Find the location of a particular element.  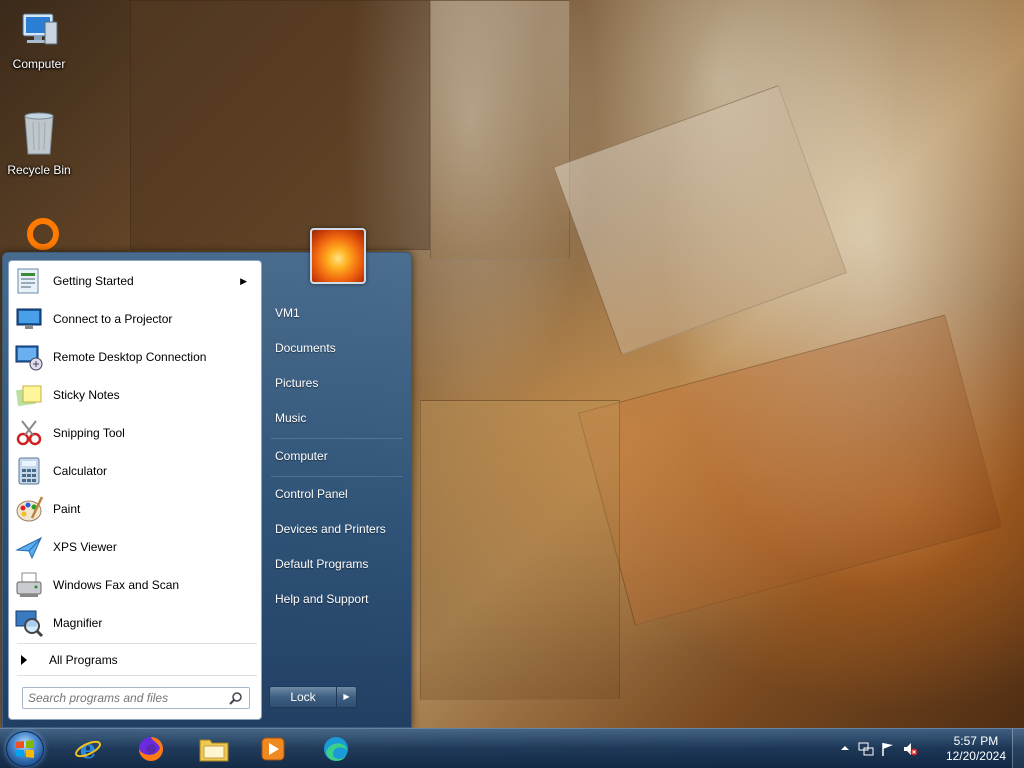

taskbar-edge is located at coordinates (336, 749).